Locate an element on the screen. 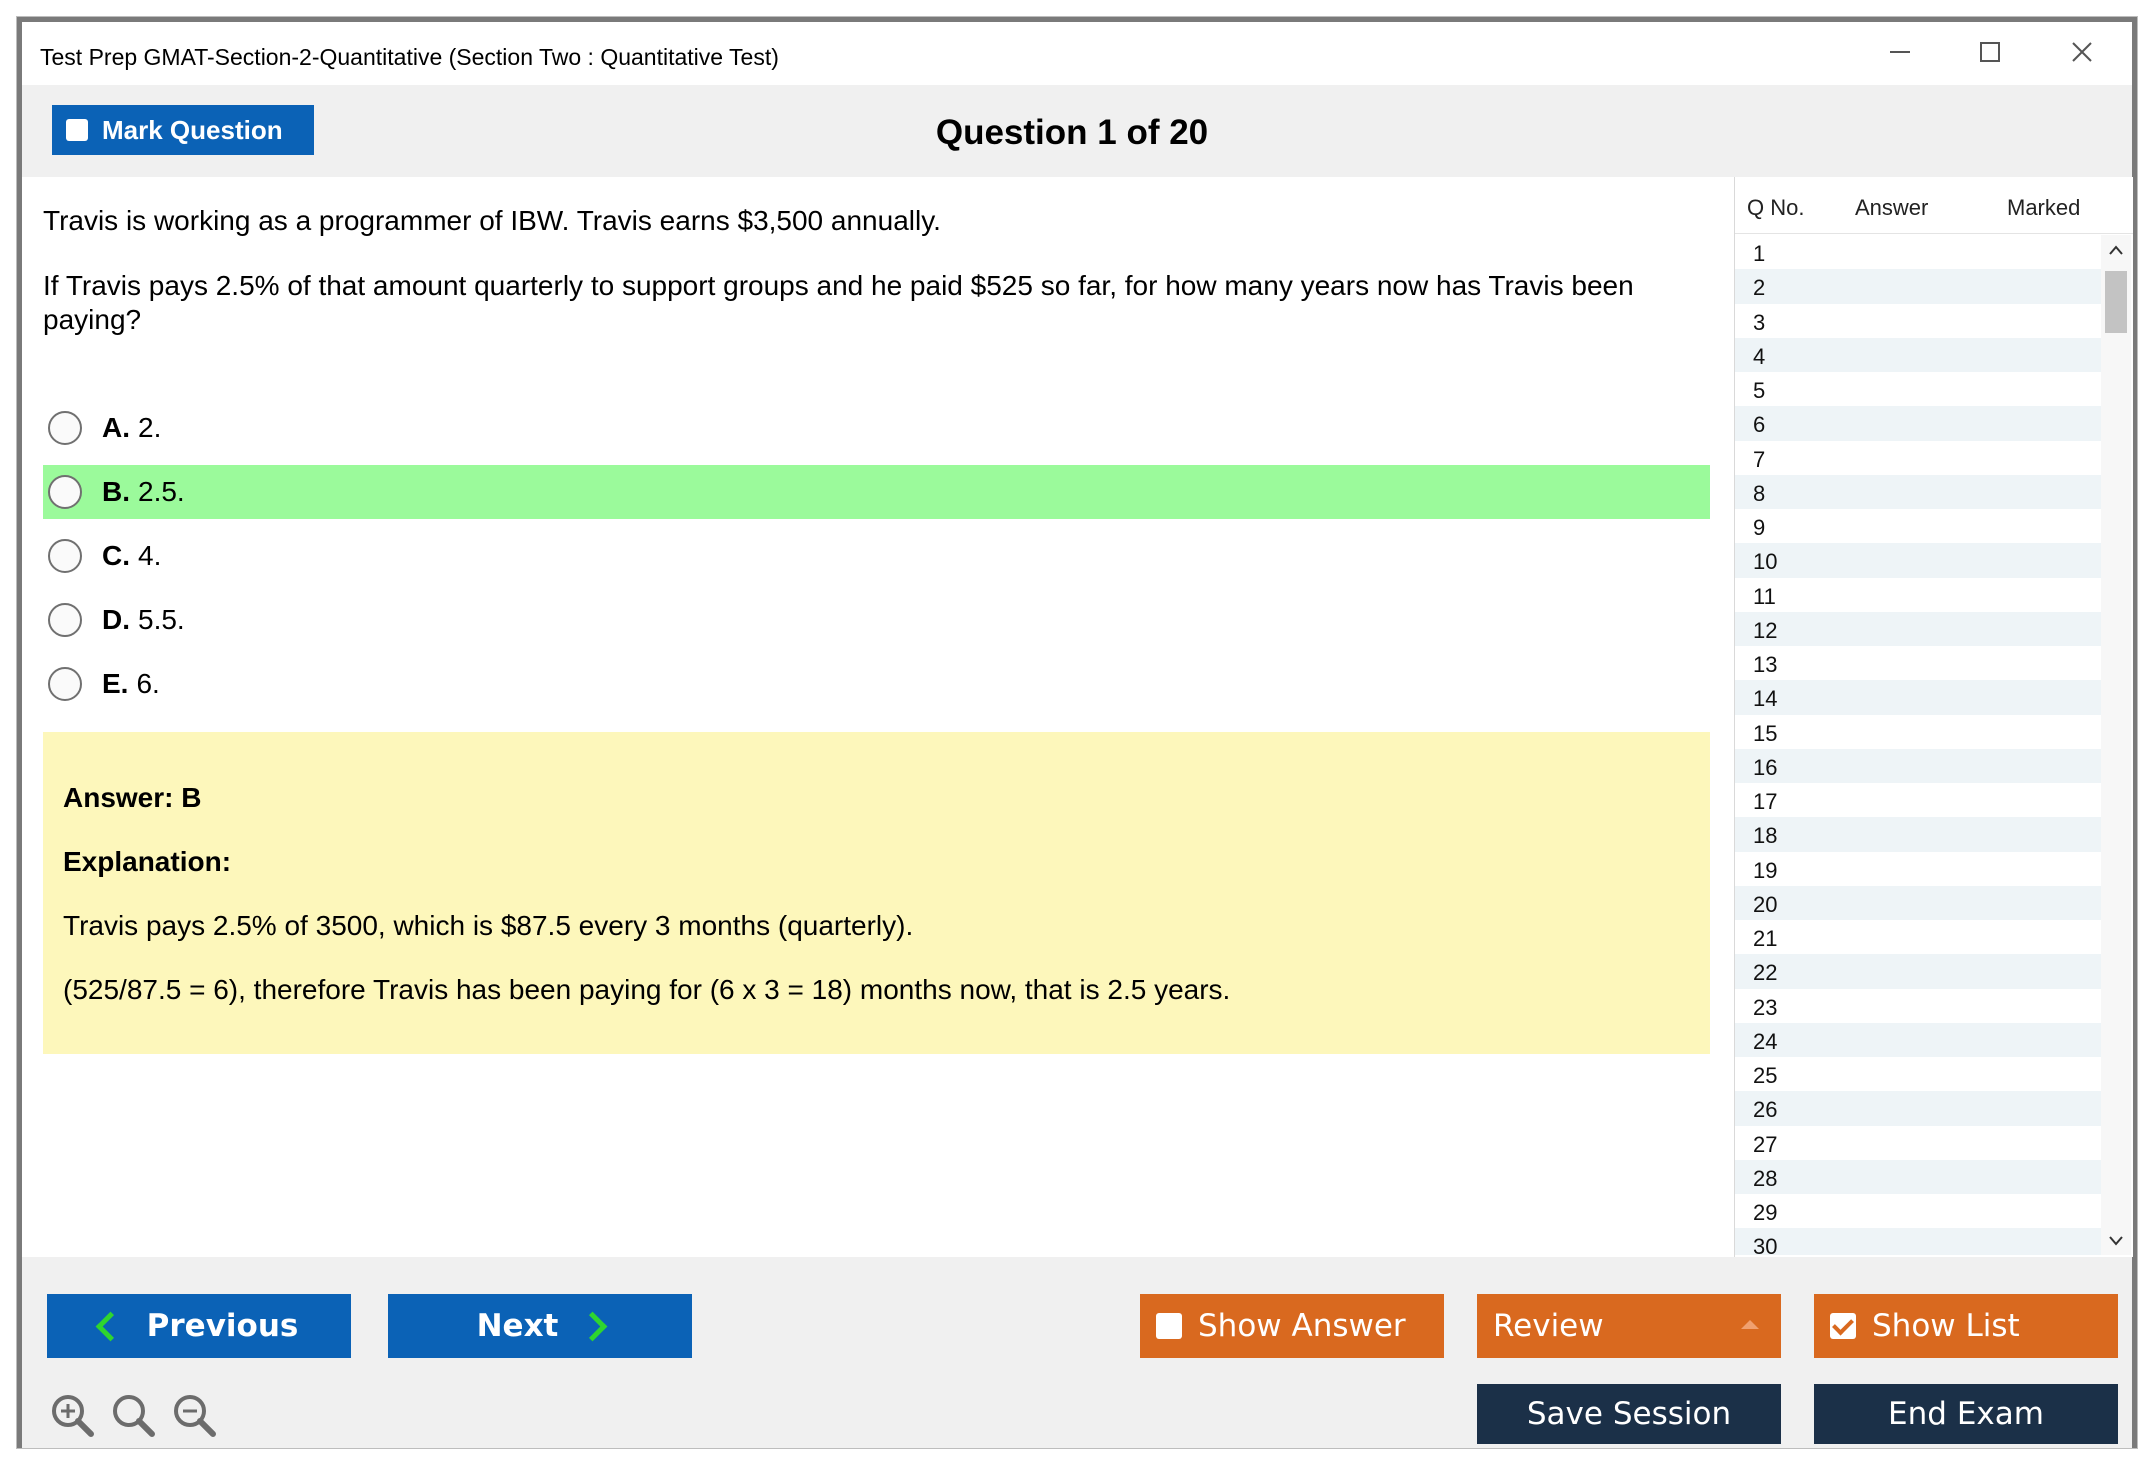 The height and width of the screenshot is (1470, 2150). question-number: 17 is located at coordinates (1765, 801).